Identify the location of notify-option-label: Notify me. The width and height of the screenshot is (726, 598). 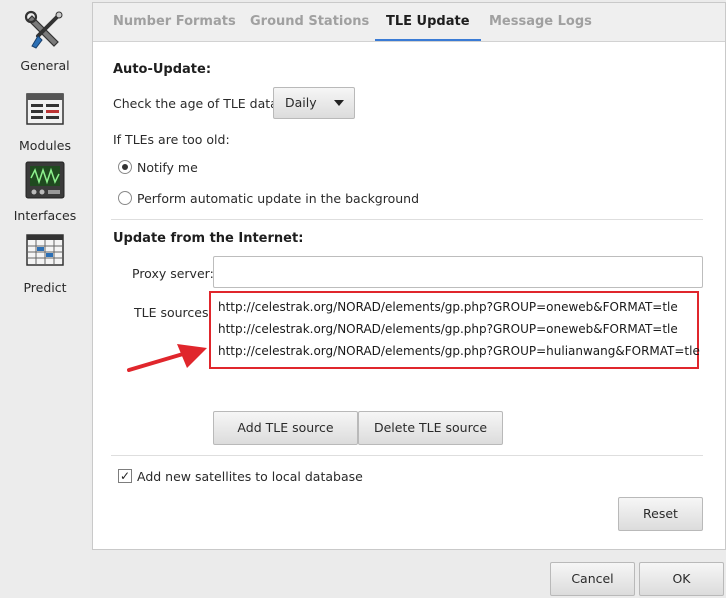
(167, 167).